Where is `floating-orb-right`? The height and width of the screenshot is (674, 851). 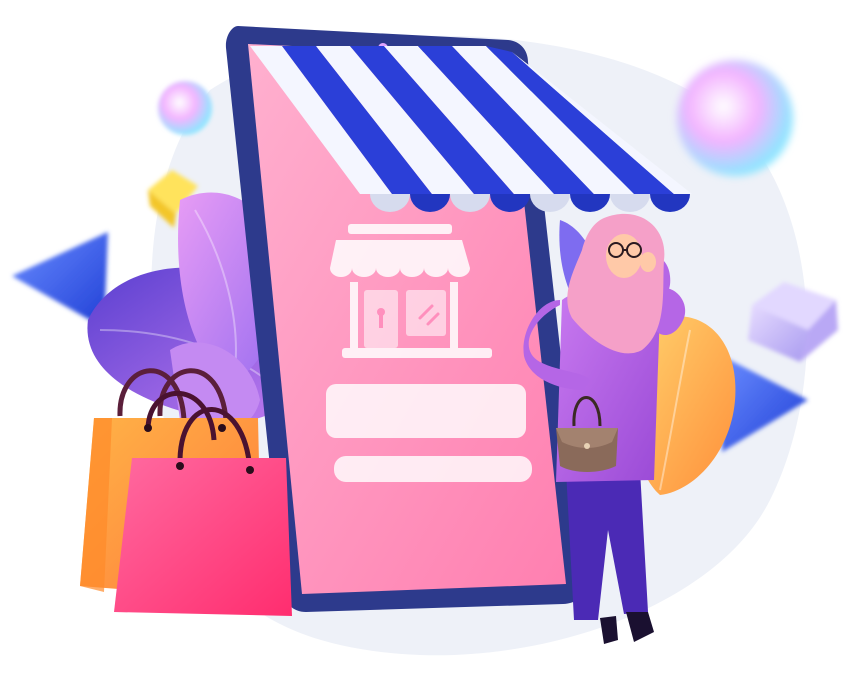
floating-orb-right is located at coordinates (735, 118).